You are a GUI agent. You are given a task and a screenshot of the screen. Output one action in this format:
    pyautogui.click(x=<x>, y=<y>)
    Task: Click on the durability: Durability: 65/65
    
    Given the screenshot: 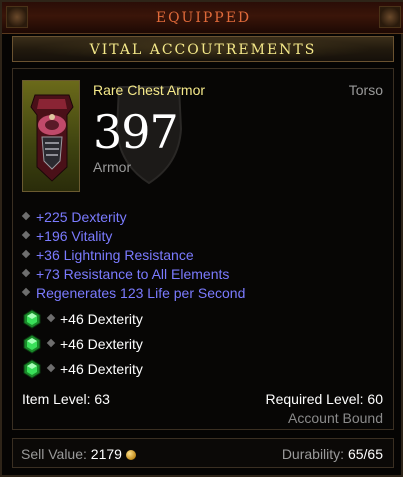 What is the action you would take?
    pyautogui.click(x=332, y=454)
    